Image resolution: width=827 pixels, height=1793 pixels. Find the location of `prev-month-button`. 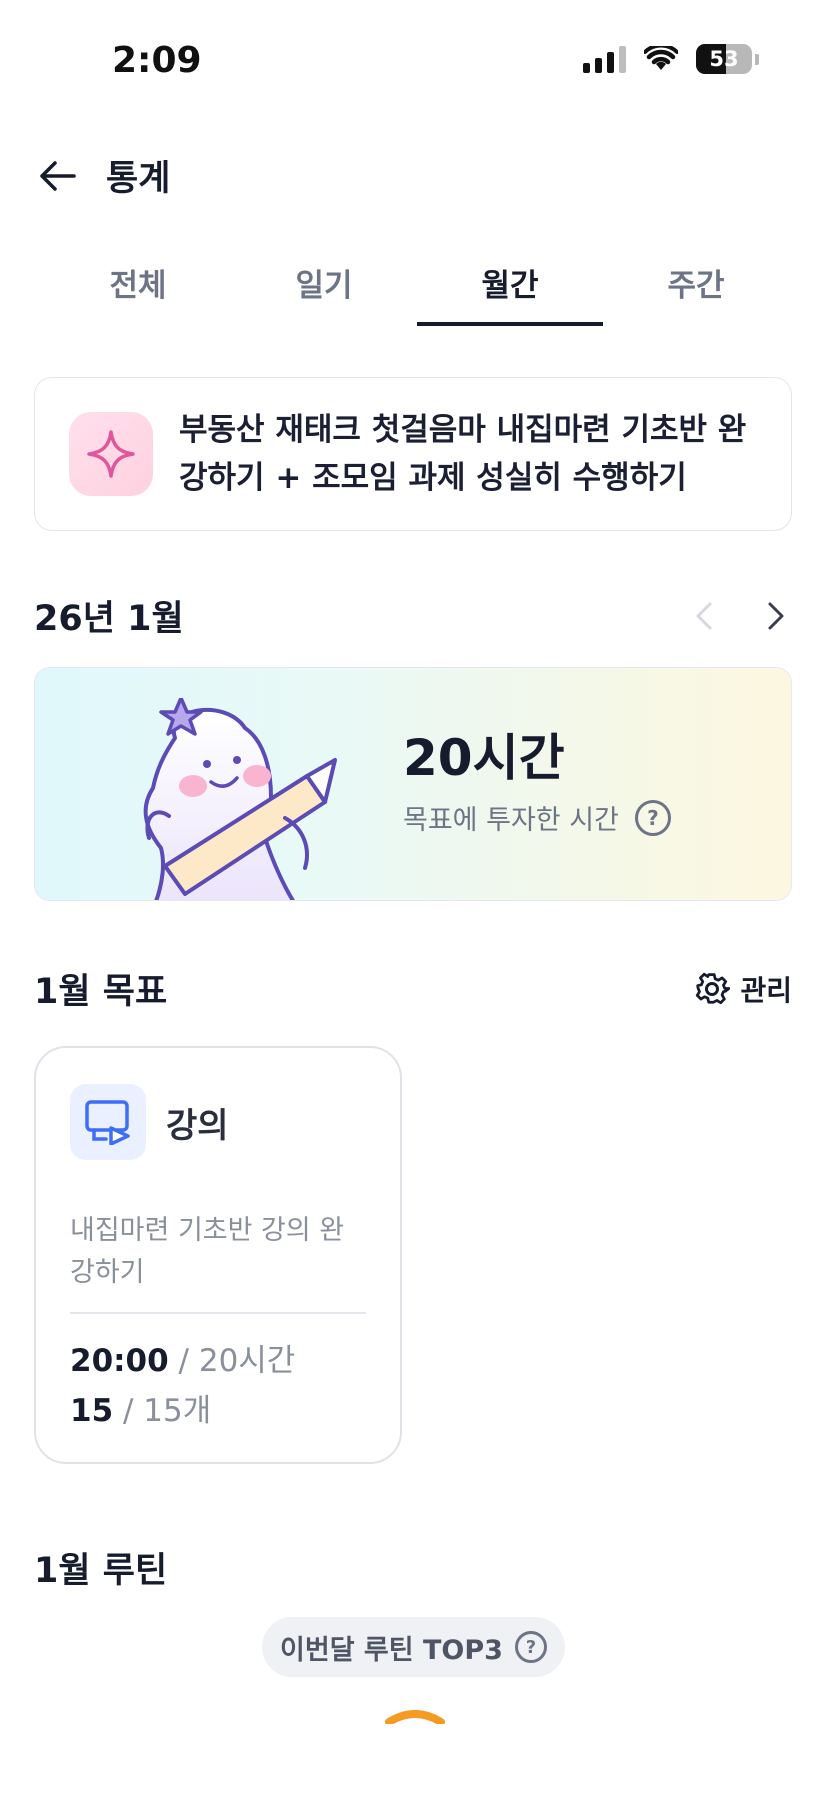

prev-month-button is located at coordinates (704, 616).